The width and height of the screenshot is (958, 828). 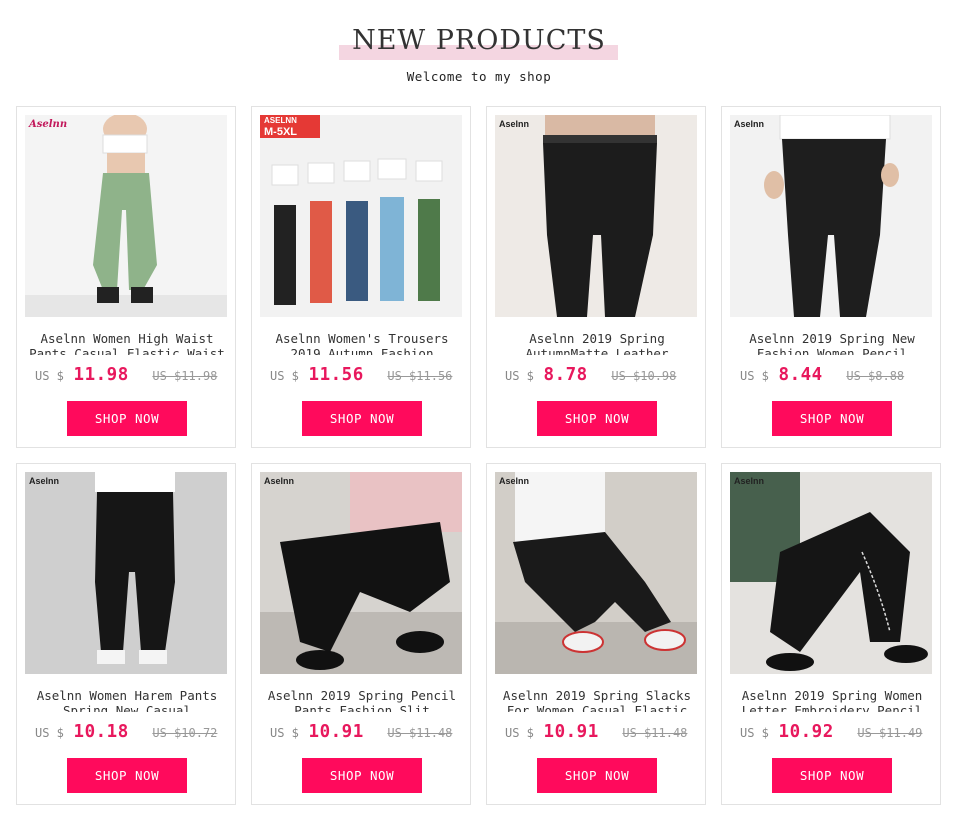 I want to click on black-pencil-pants-photo, so click(x=831, y=216).